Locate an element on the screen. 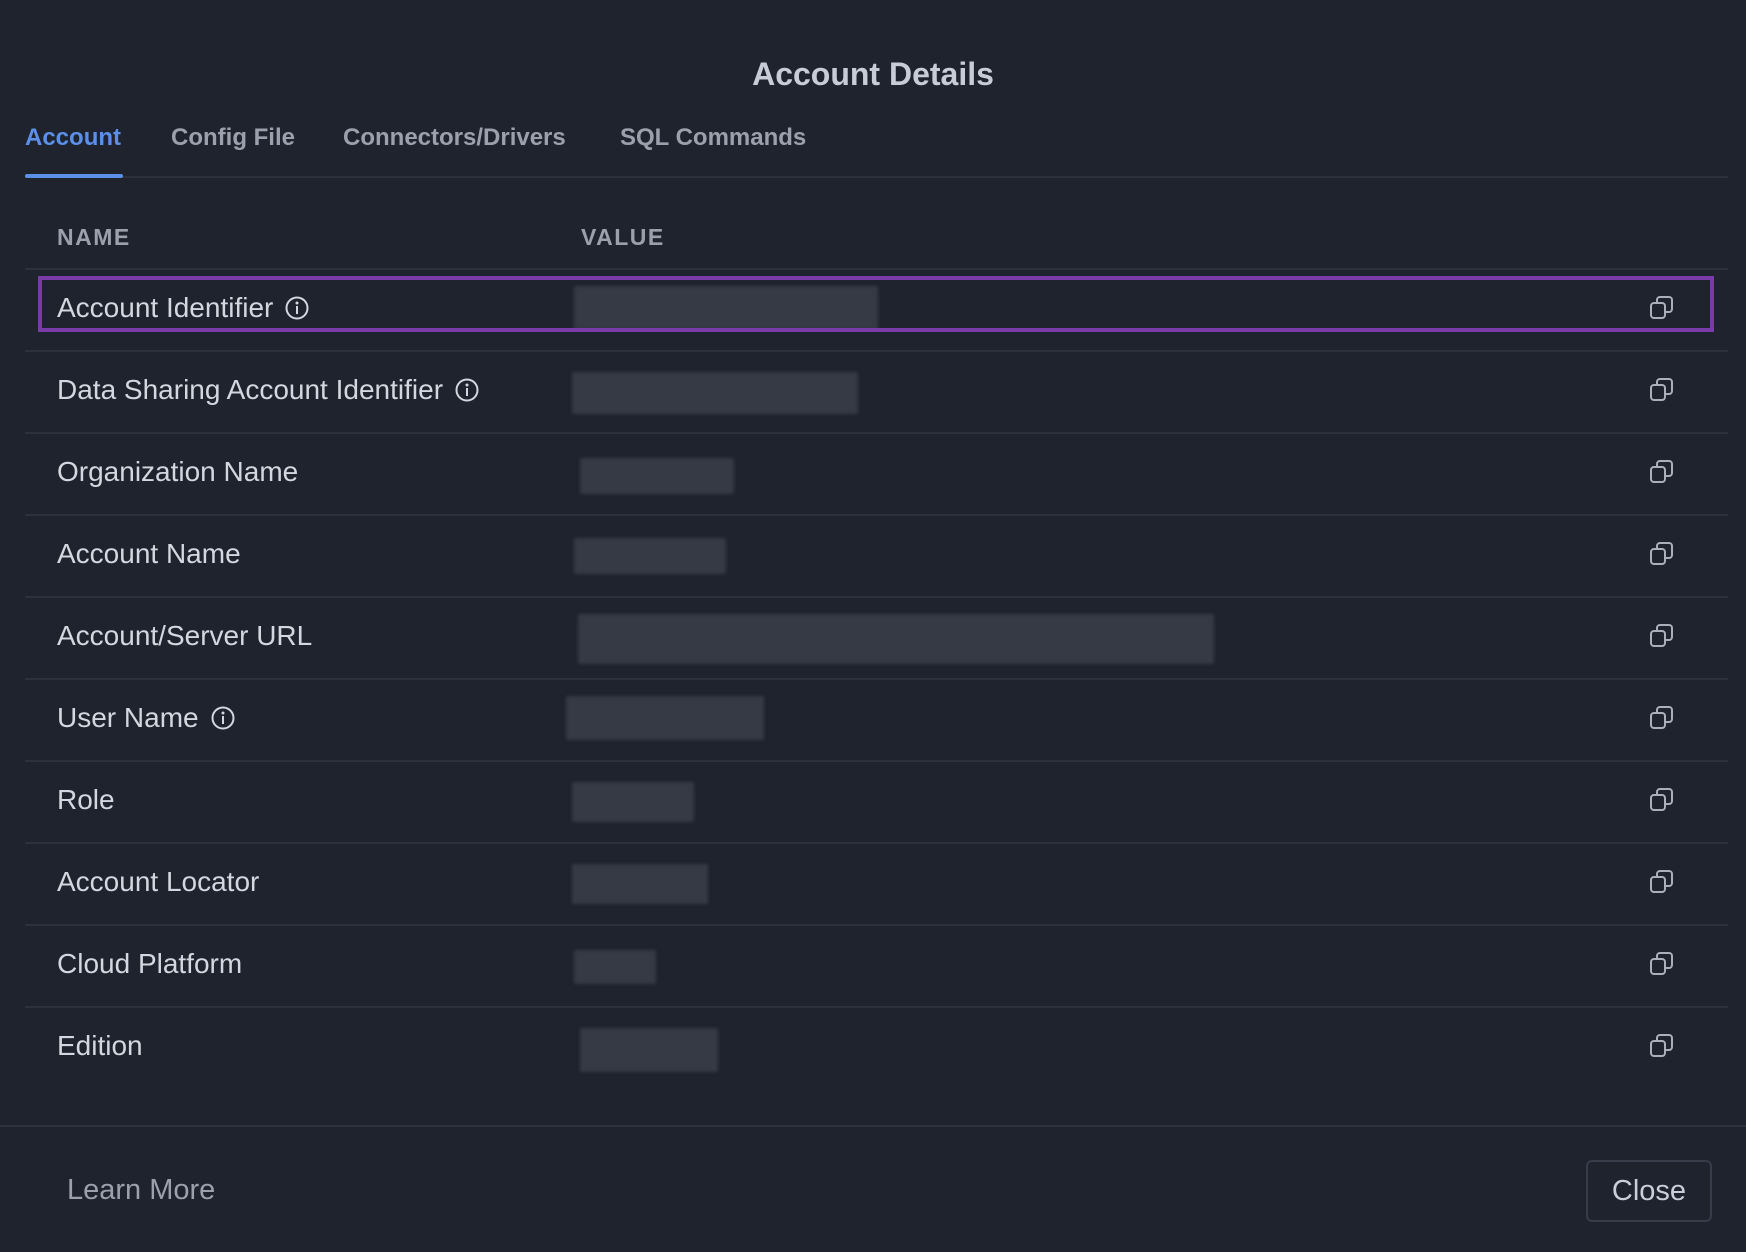  close-button: Close is located at coordinates (1649, 1191).